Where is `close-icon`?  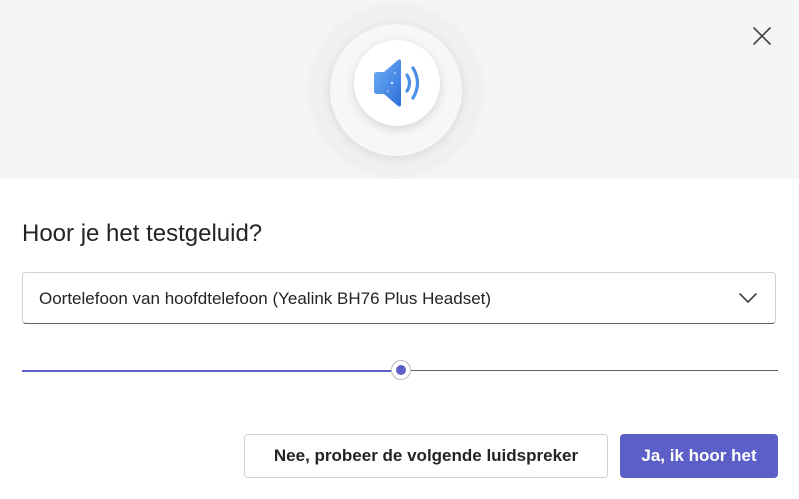 close-icon is located at coordinates (762, 36).